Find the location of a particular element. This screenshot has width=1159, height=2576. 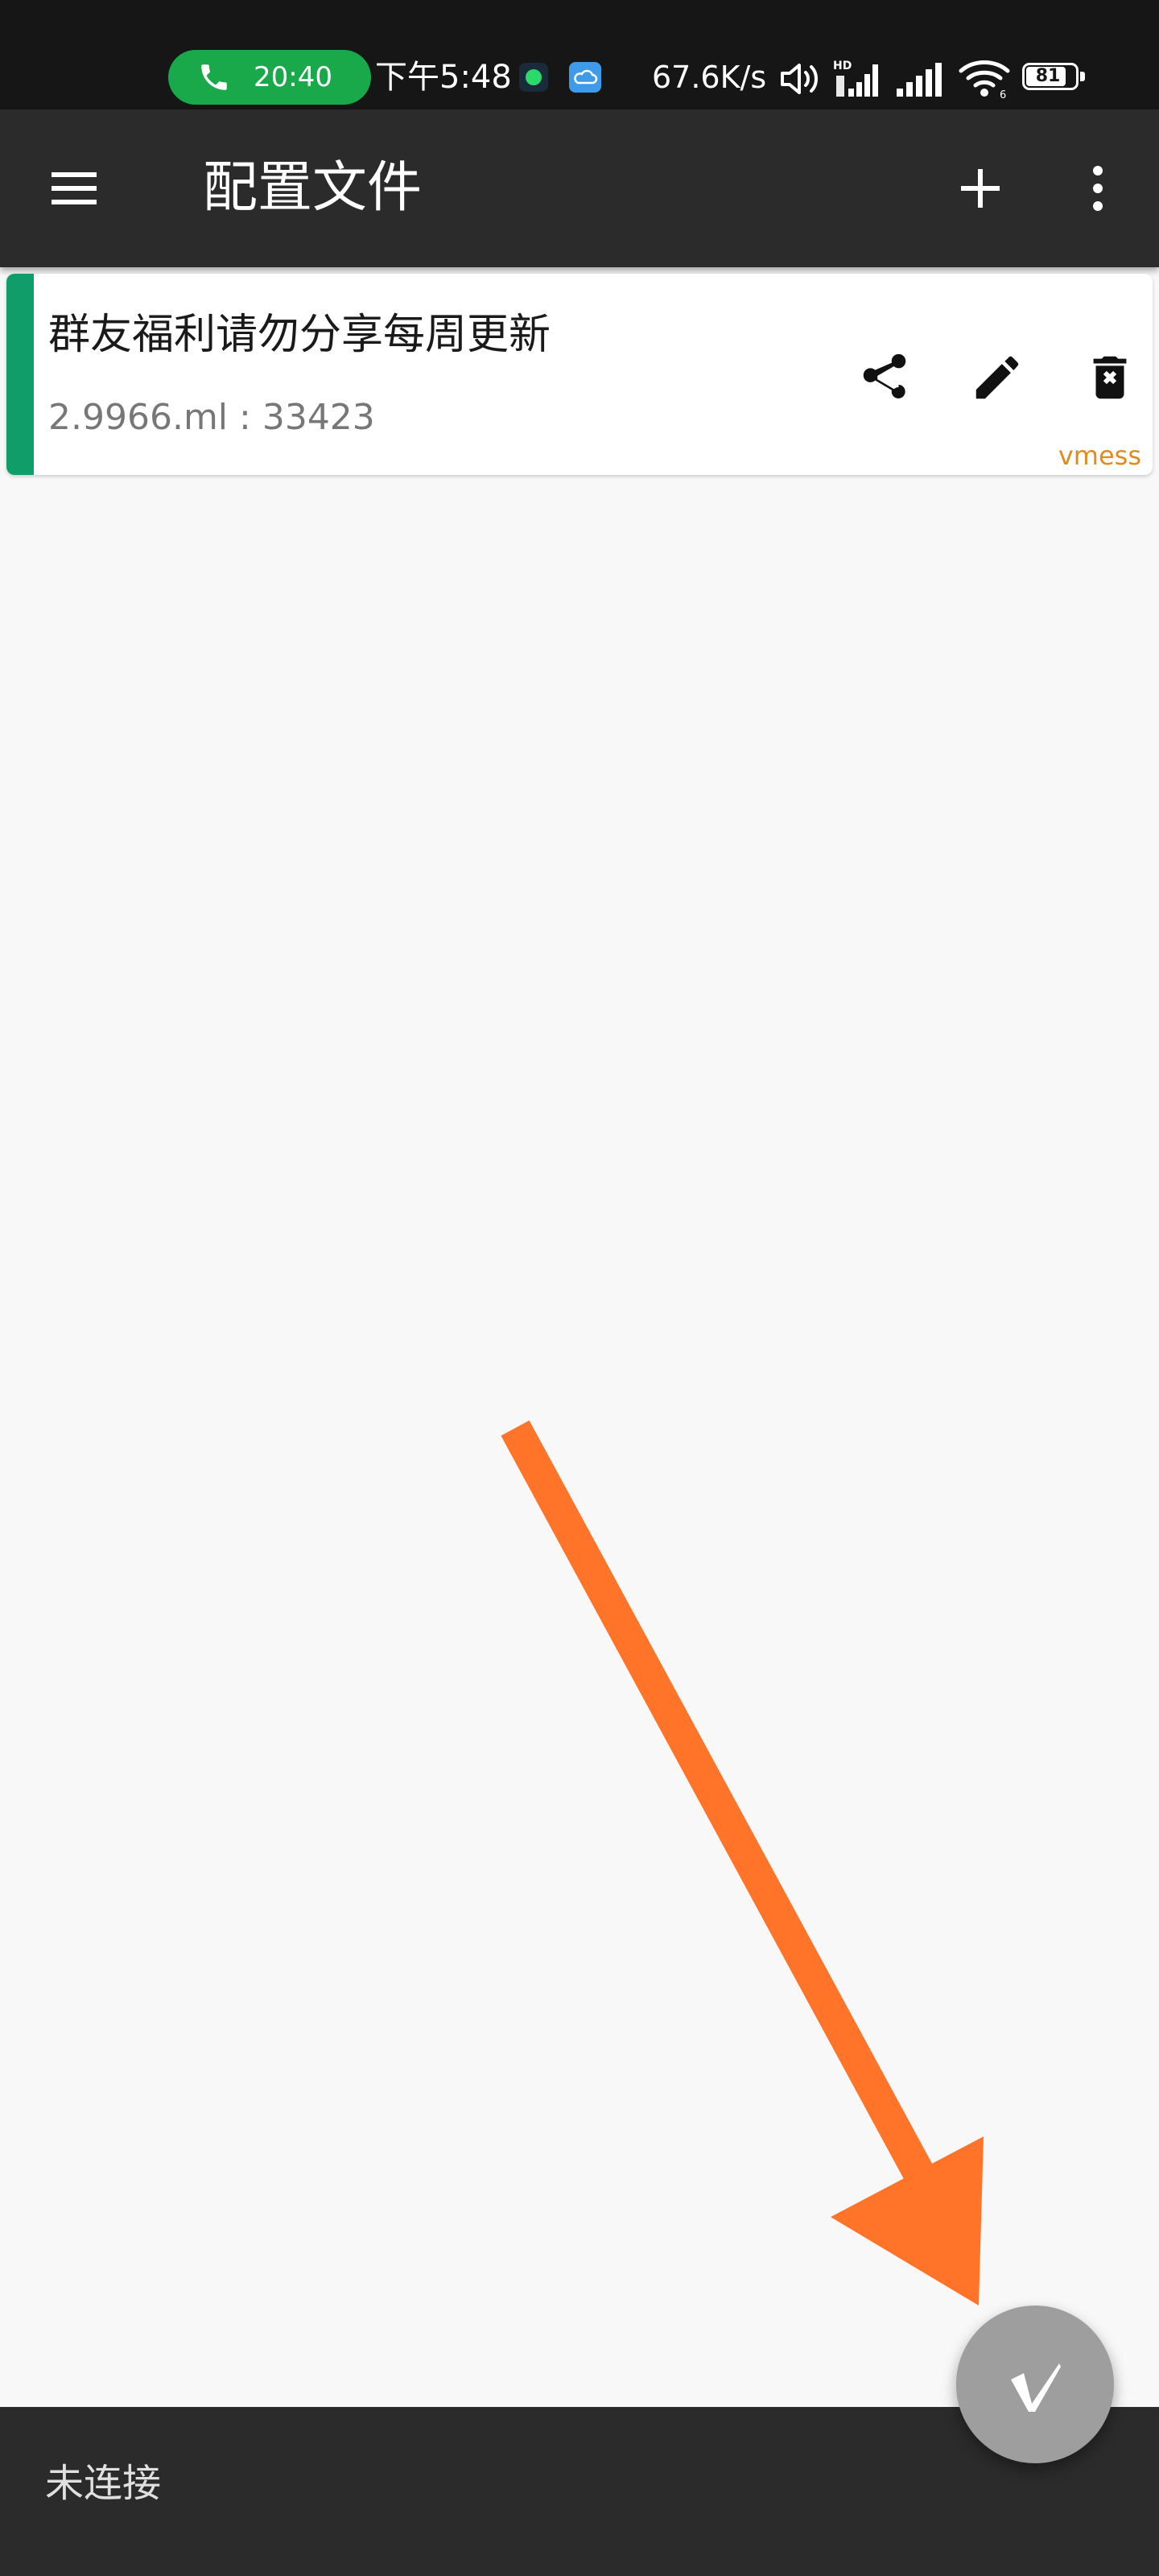

battery-level: 81 is located at coordinates (1048, 76).